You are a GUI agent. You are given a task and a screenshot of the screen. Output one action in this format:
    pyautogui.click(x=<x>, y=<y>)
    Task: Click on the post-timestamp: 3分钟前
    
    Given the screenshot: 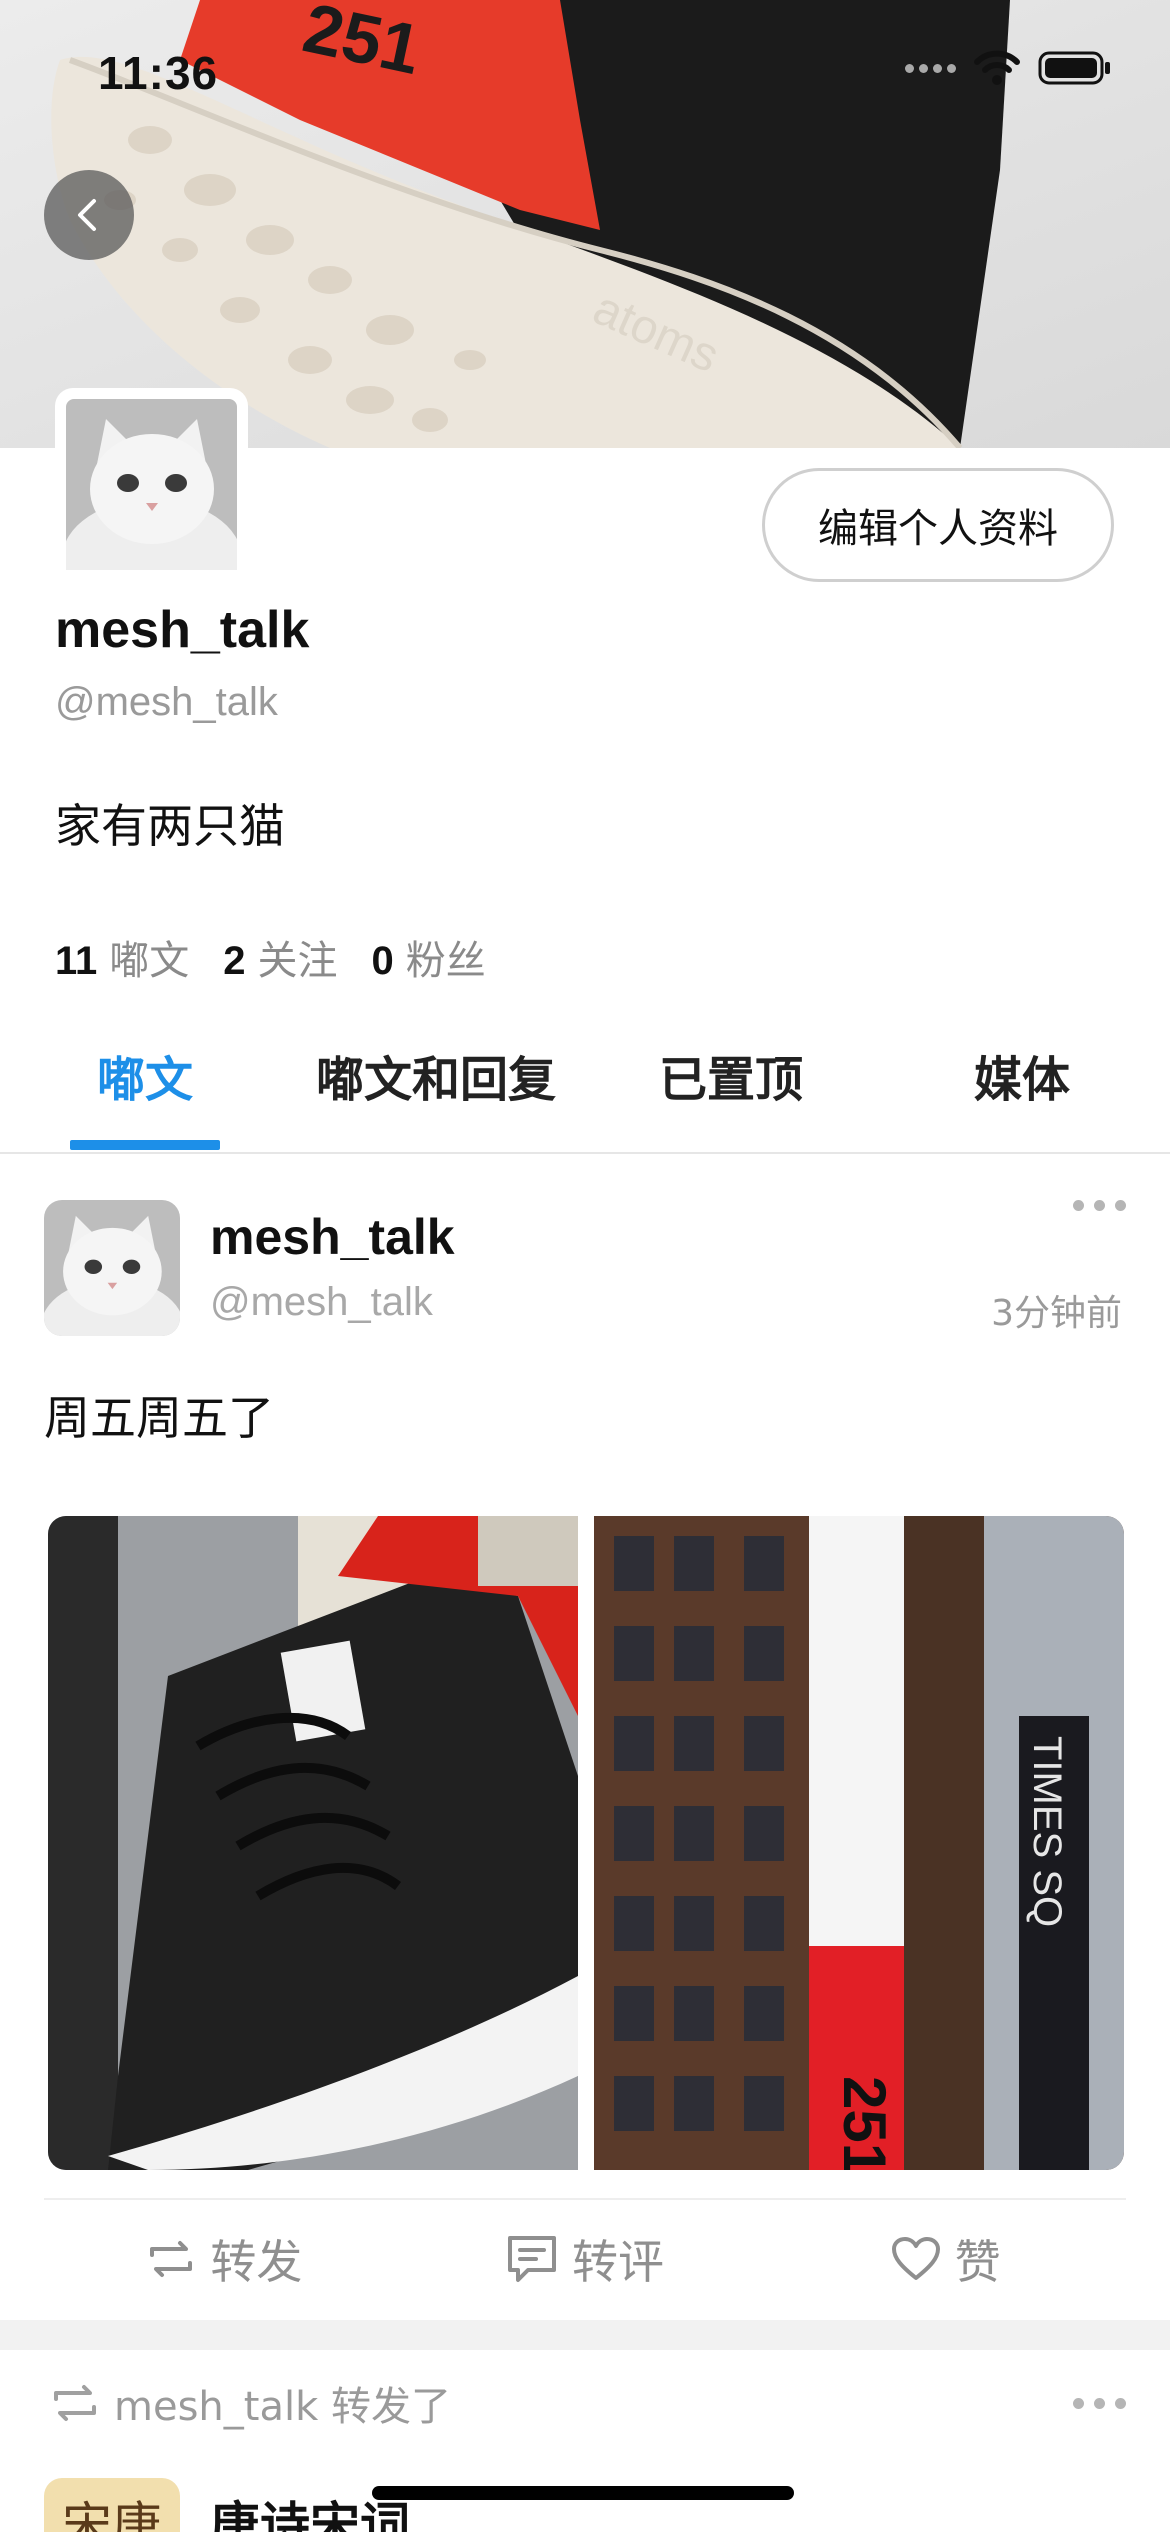 What is the action you would take?
    pyautogui.click(x=1056, y=1313)
    